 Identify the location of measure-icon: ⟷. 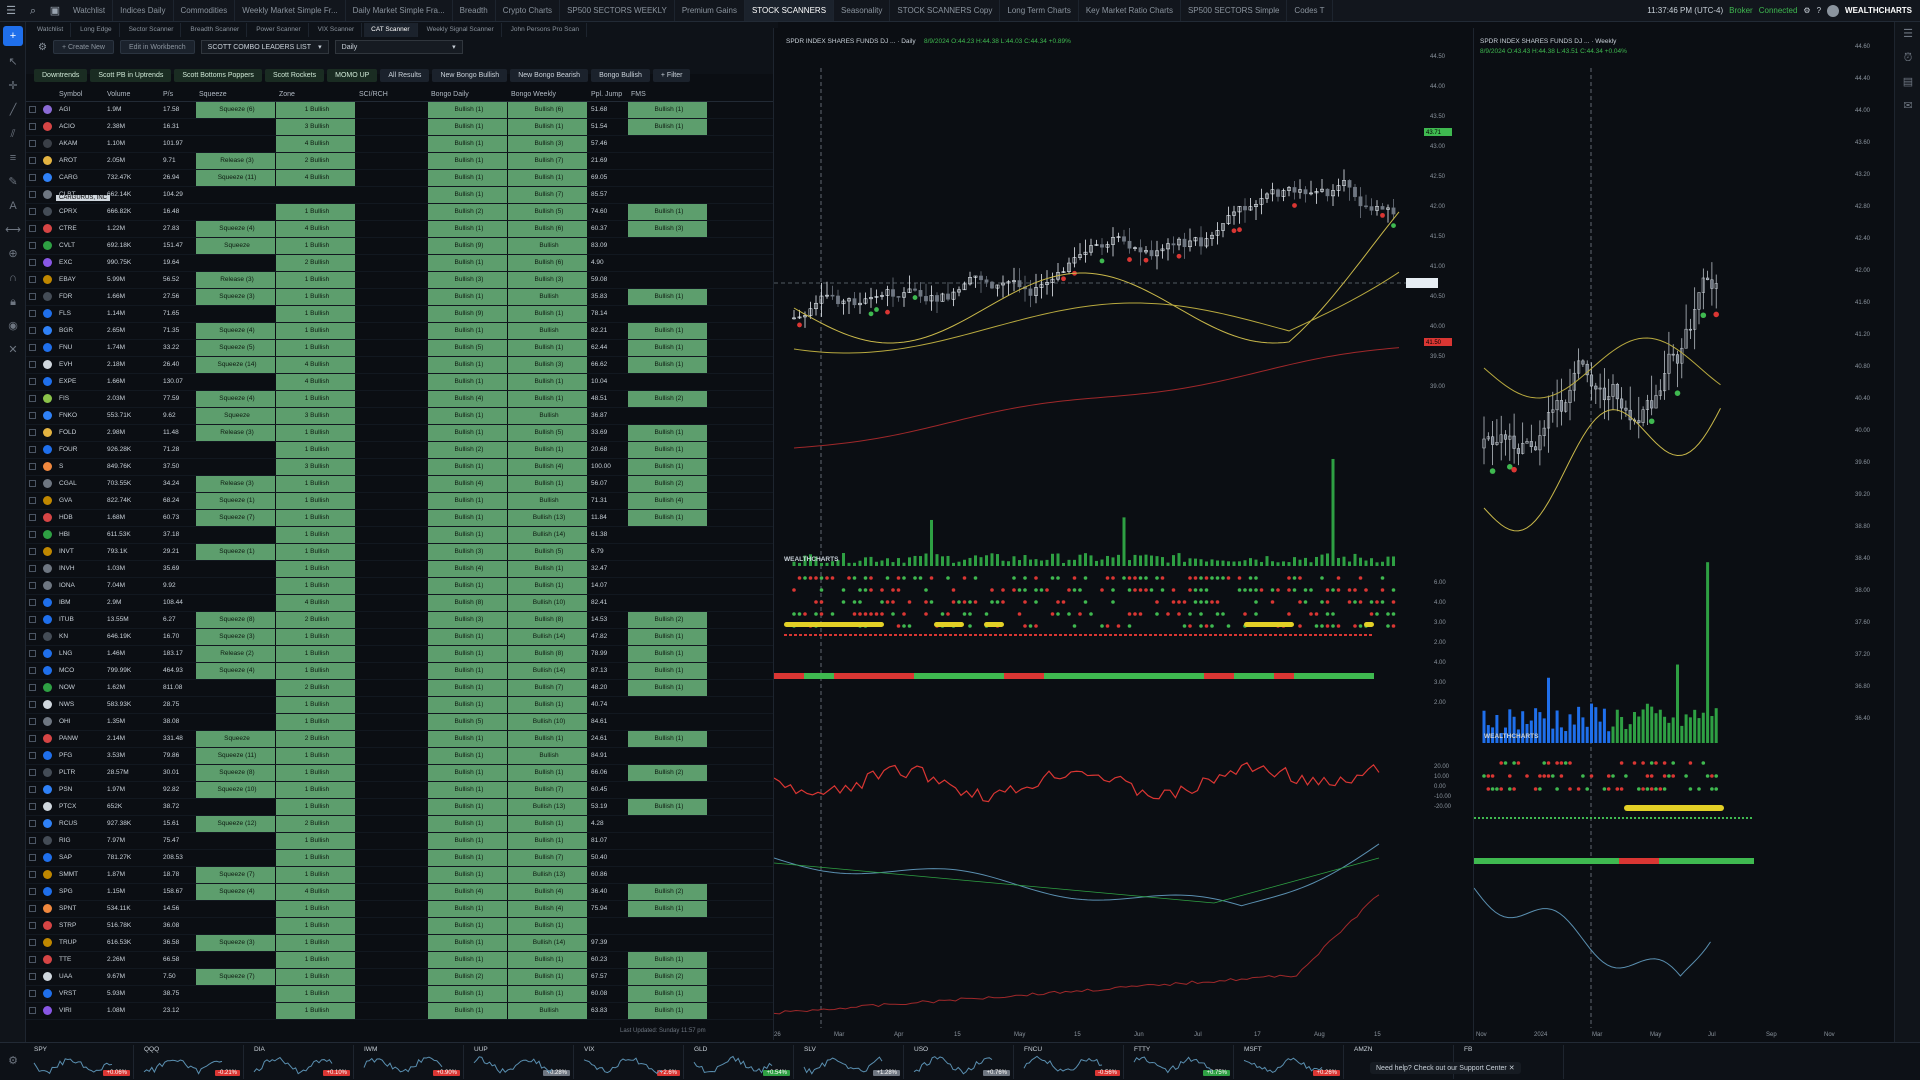
(13, 230).